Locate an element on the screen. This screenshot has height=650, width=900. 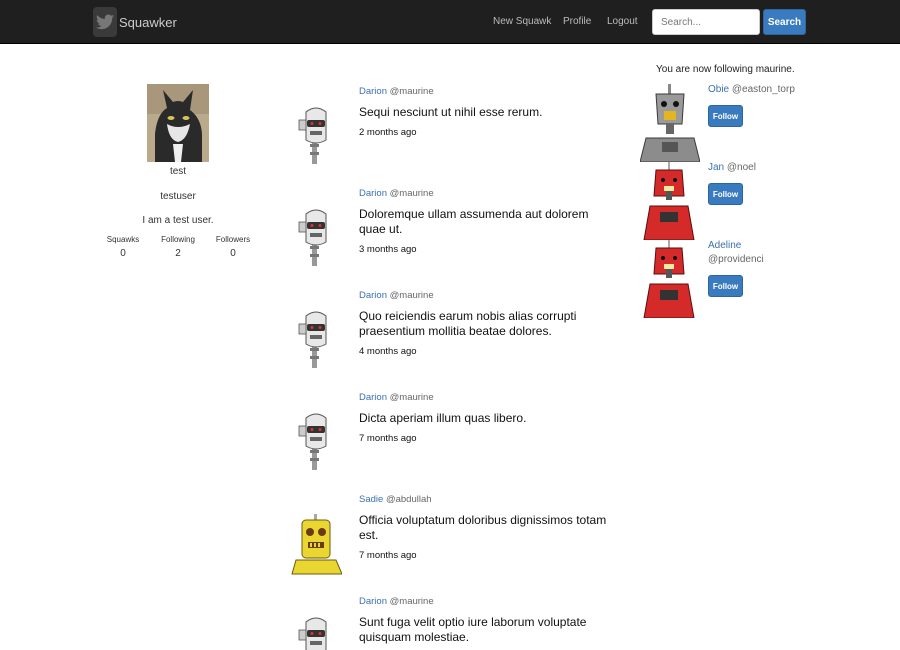
search-button: Search is located at coordinates (784, 22).